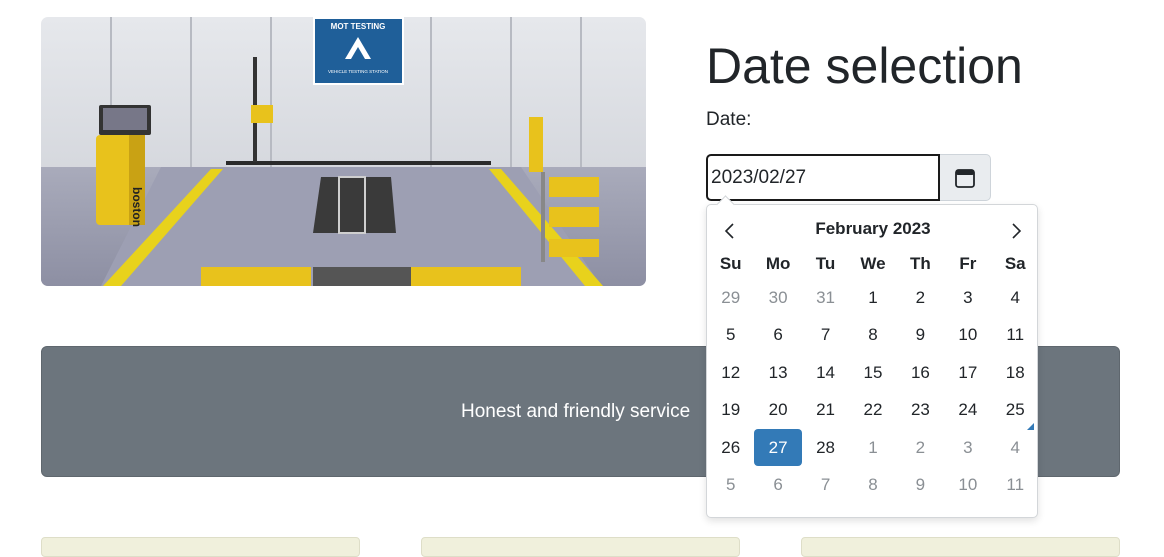 This screenshot has height=557, width=1164. What do you see at coordinates (920, 372) in the screenshot?
I see `calendar-day: 16` at bounding box center [920, 372].